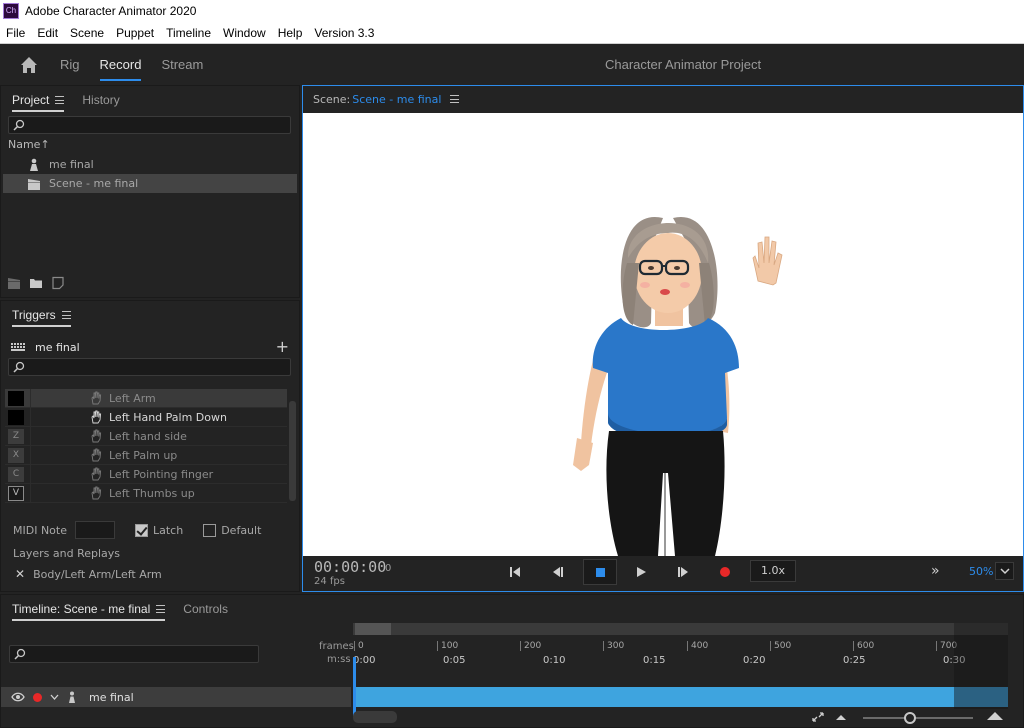 Image resolution: width=1024 pixels, height=728 pixels. What do you see at coordinates (146, 398) in the screenshot?
I see `trigger-row: Left Arm` at bounding box center [146, 398].